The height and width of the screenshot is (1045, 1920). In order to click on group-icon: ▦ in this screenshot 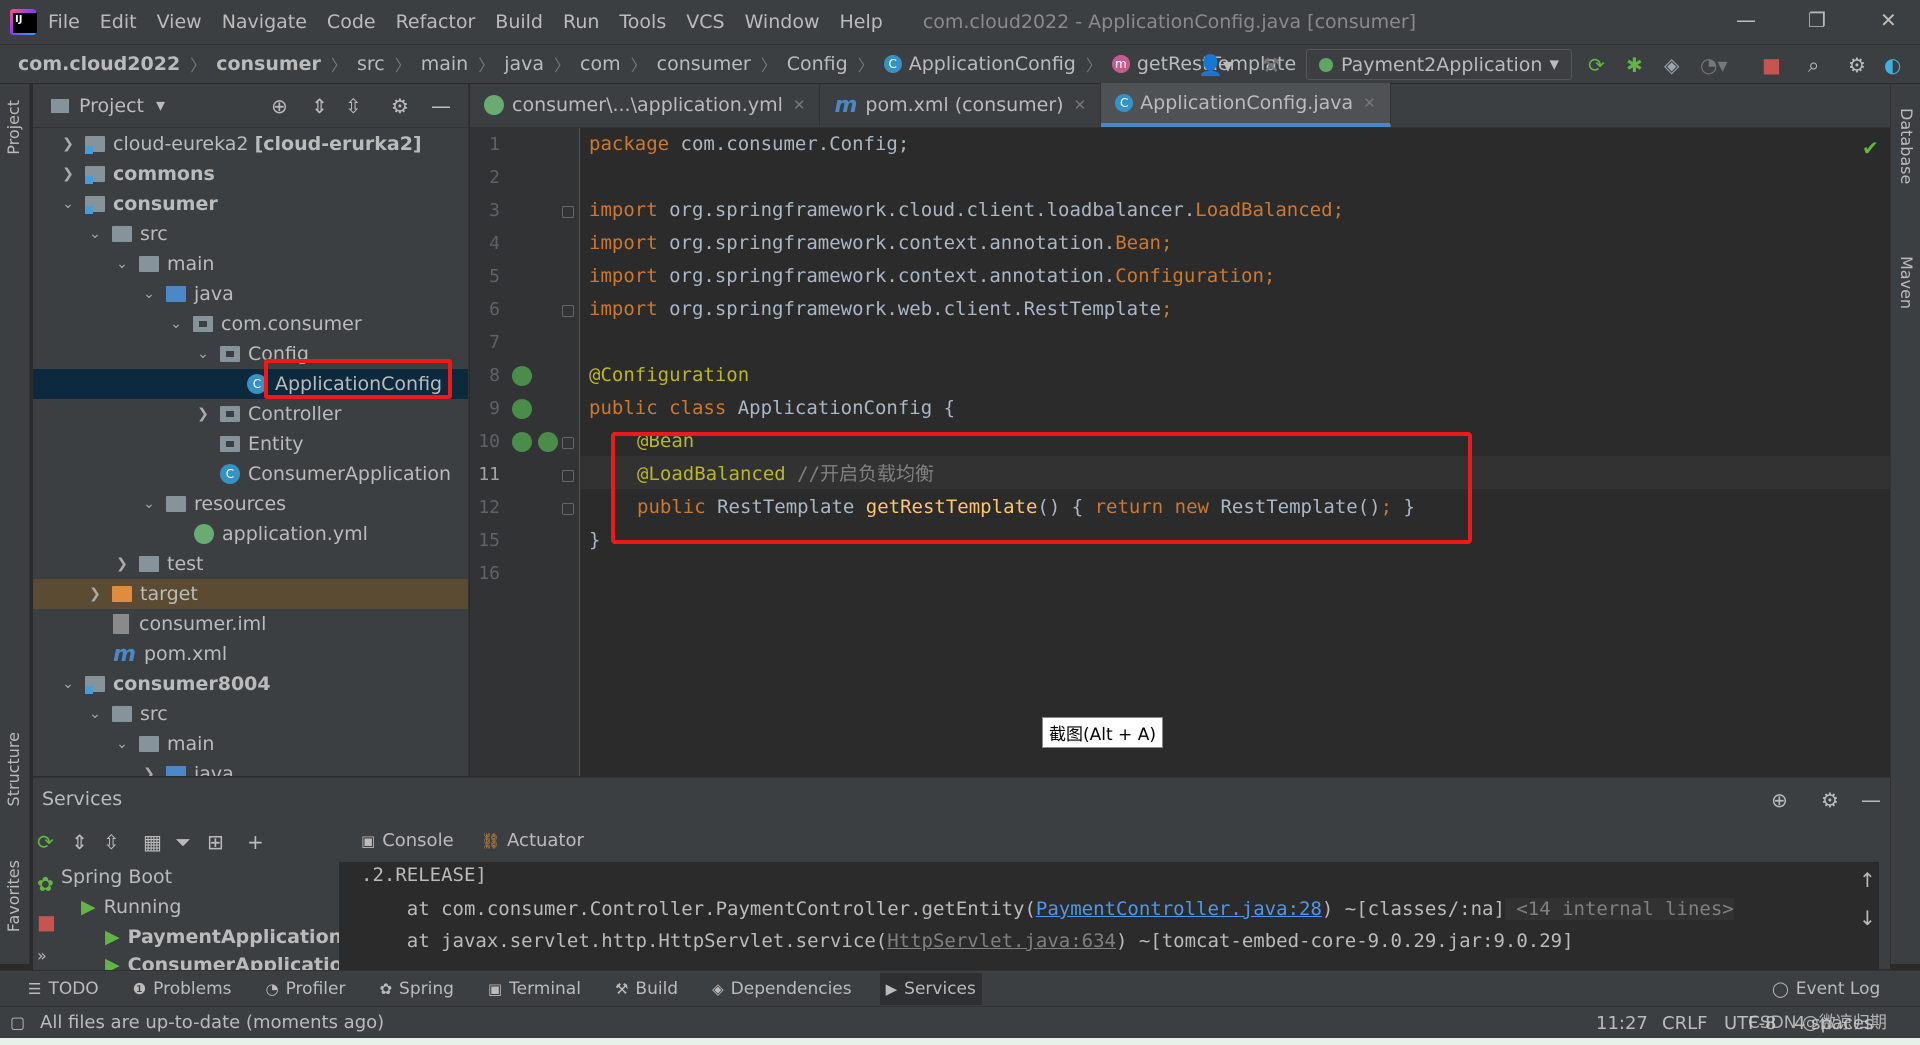, I will do `click(152, 842)`.